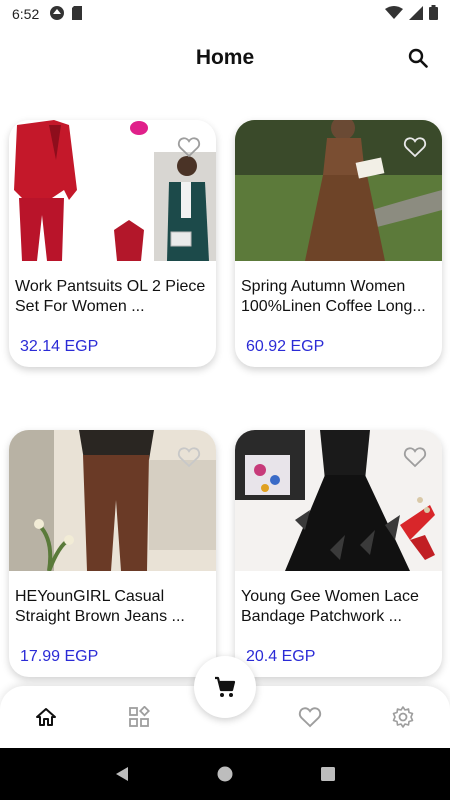 The image size is (450, 800). I want to click on sd-card-icon, so click(77, 14).